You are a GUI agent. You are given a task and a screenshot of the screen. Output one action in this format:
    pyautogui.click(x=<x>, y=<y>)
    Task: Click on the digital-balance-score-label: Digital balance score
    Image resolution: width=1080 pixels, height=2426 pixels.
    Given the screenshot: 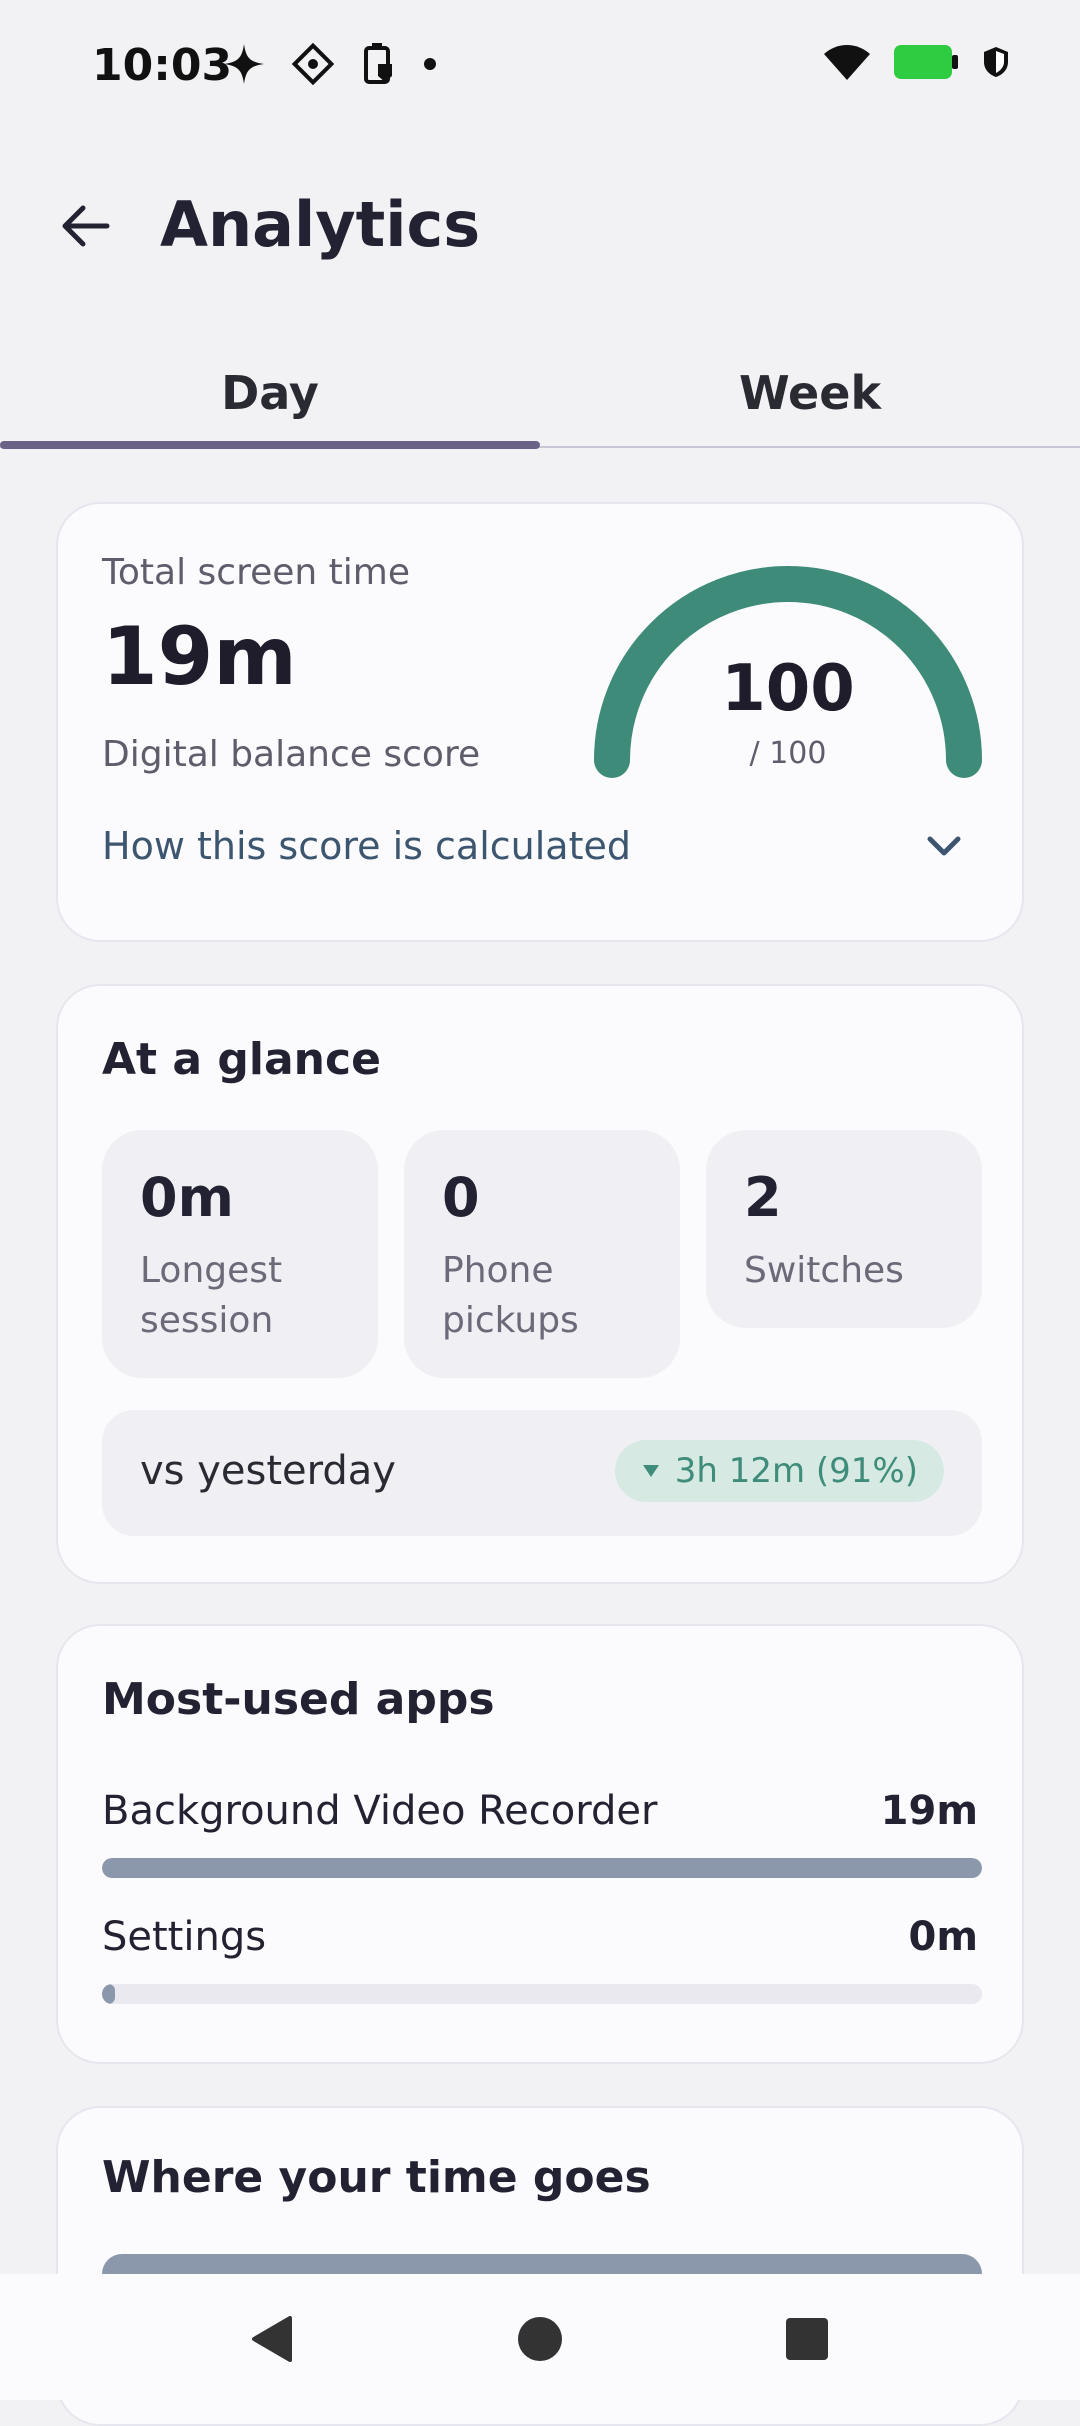 What is the action you would take?
    pyautogui.click(x=291, y=754)
    